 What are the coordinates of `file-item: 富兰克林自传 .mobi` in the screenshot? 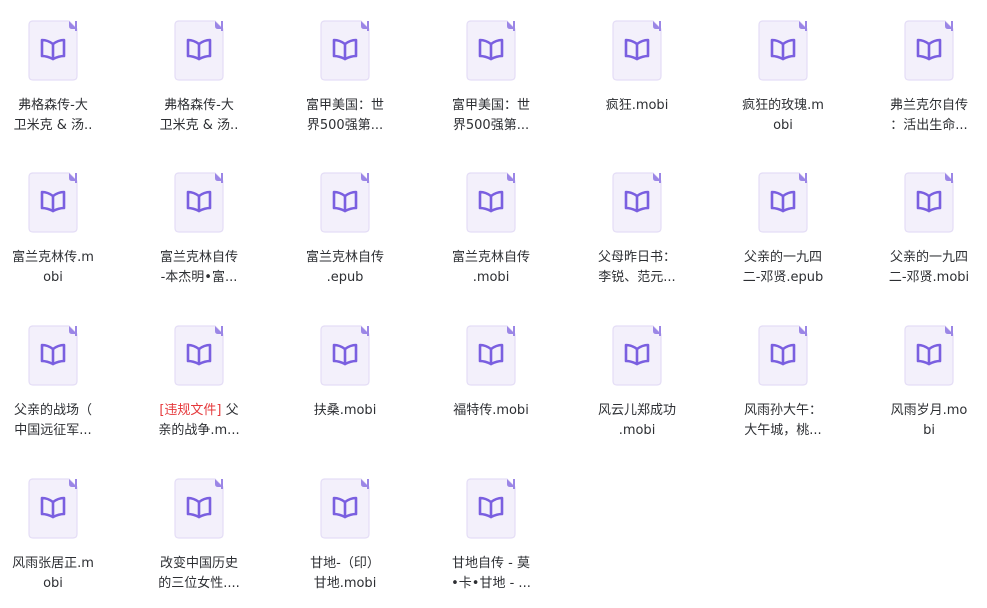 It's located at (491, 222).